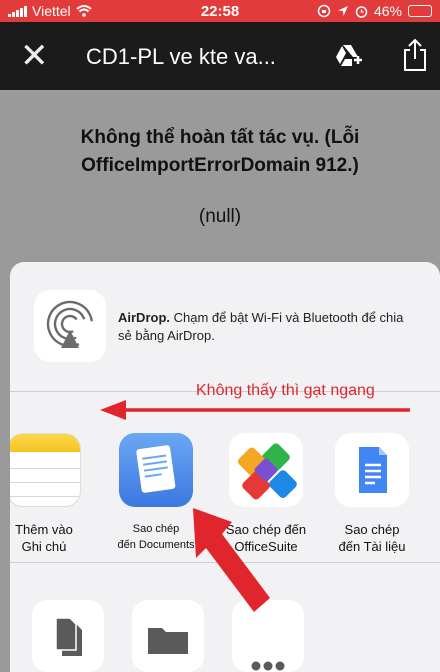 Image resolution: width=440 pixels, height=672 pixels. I want to click on battery-icon, so click(420, 11).